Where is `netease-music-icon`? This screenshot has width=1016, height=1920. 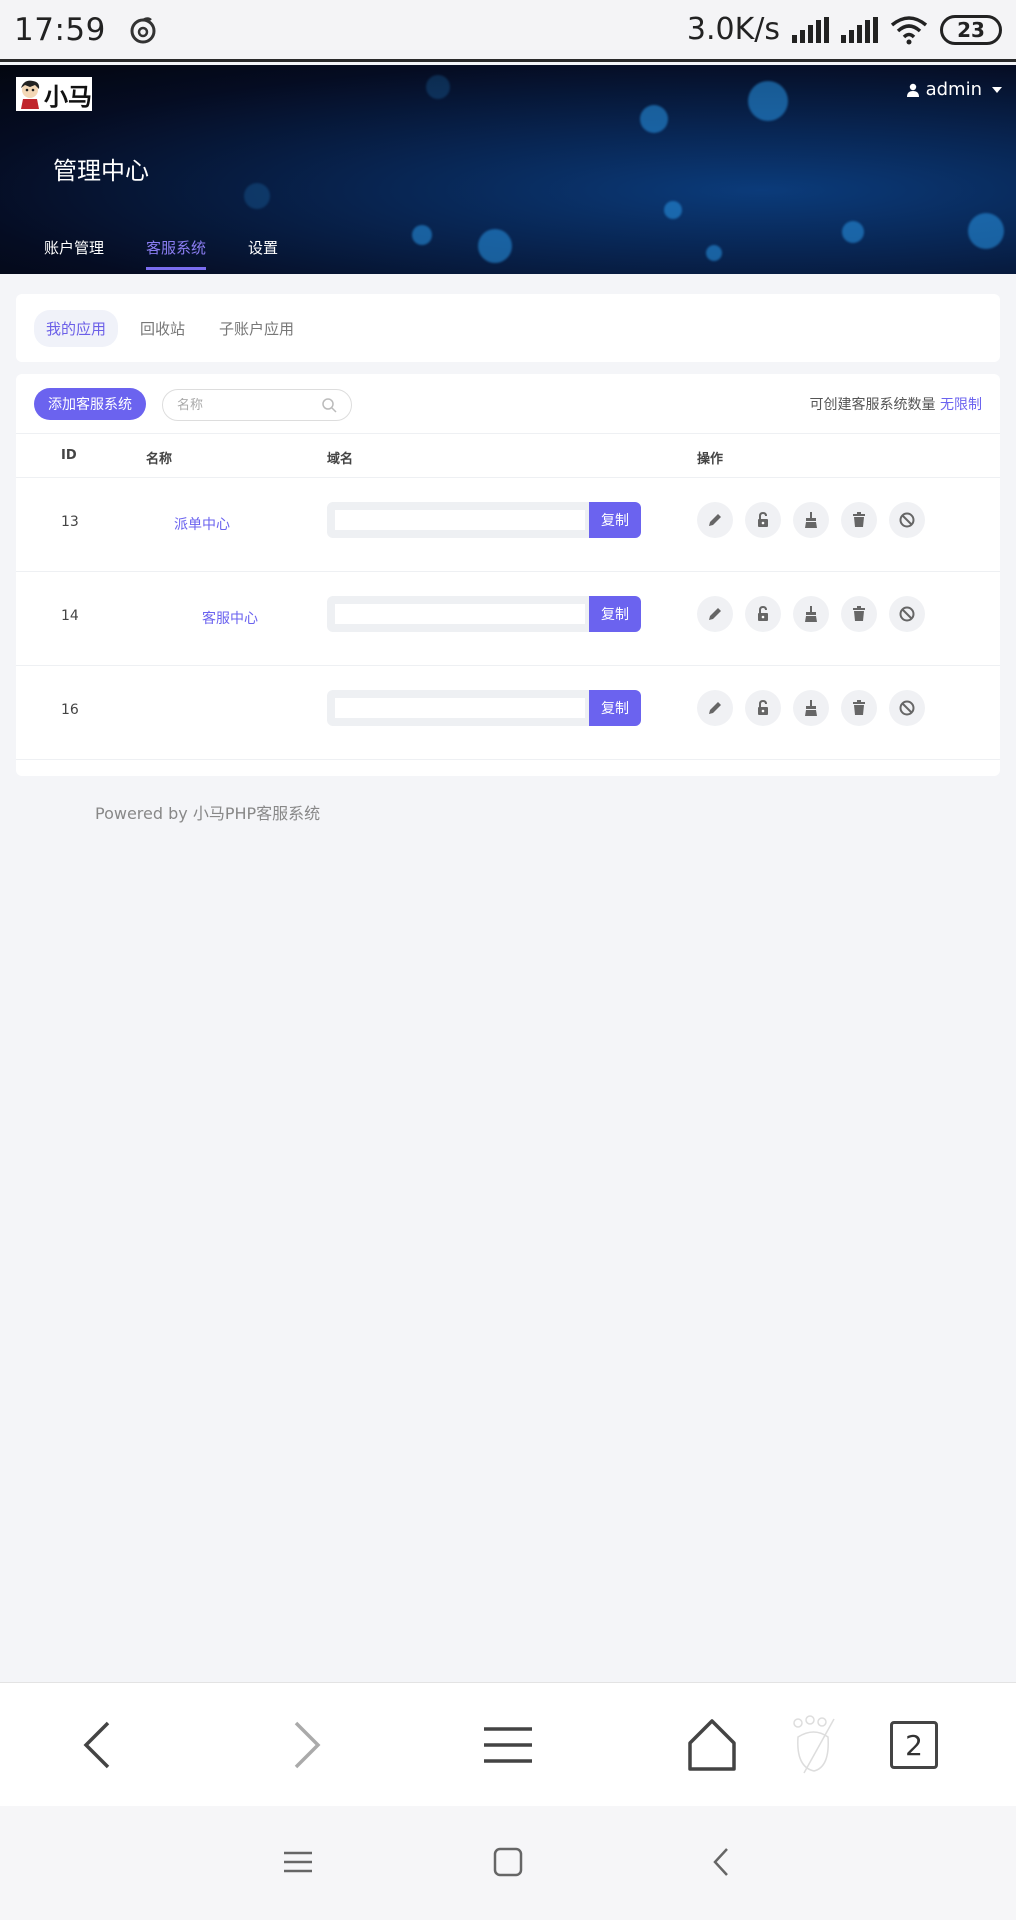 netease-music-icon is located at coordinates (143, 29).